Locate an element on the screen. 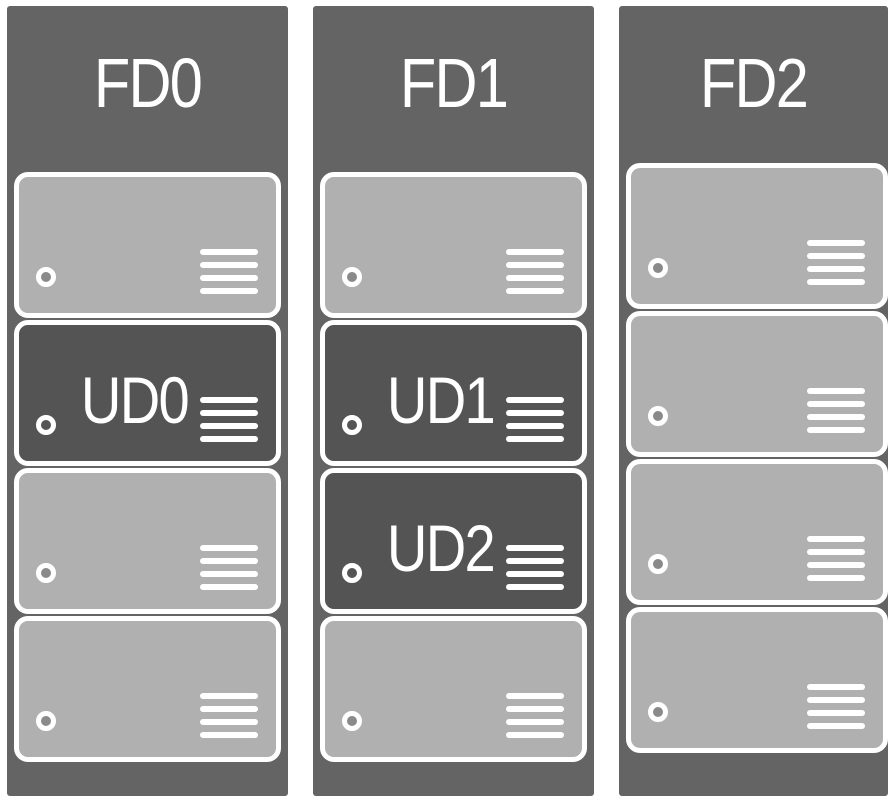 Image resolution: width=888 pixels, height=801 pixels. update-domain-slot: UD1 is located at coordinates (453, 393).